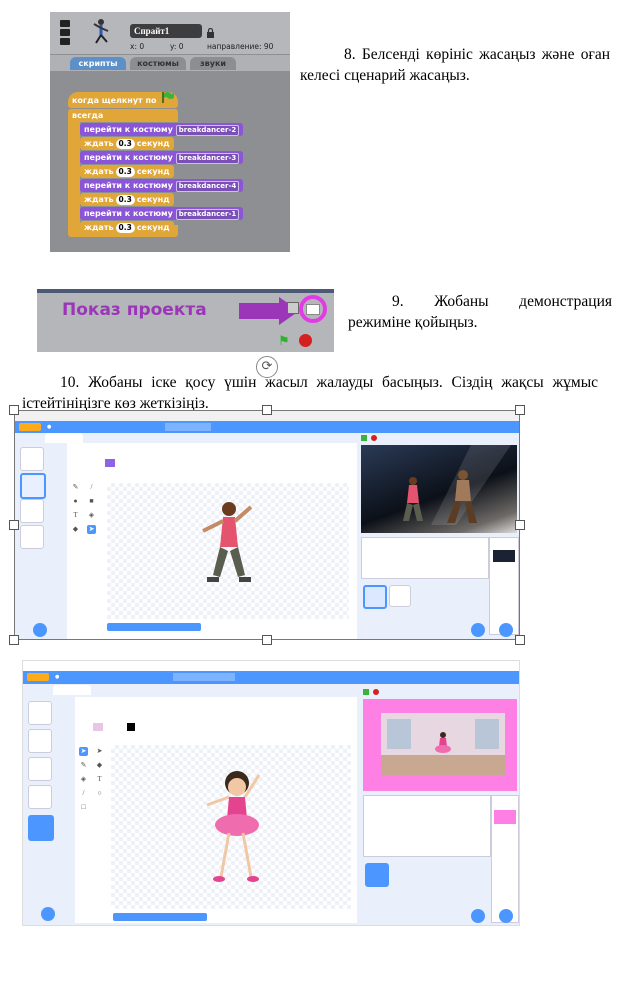 The height and width of the screenshot is (982, 634). I want to click on brush-icon: ✎, so click(83, 765).